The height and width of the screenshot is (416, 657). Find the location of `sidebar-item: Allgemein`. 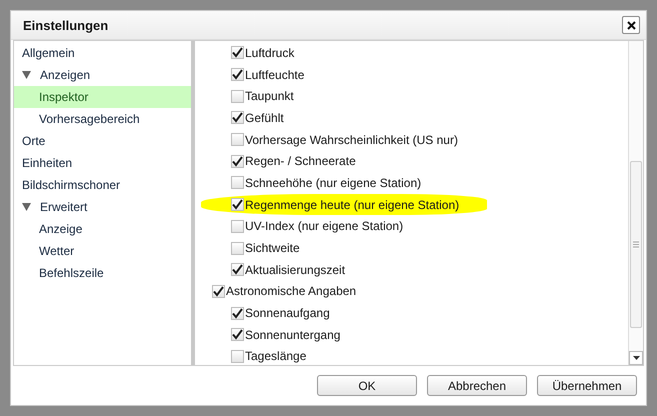

sidebar-item: Allgemein is located at coordinates (102, 53).